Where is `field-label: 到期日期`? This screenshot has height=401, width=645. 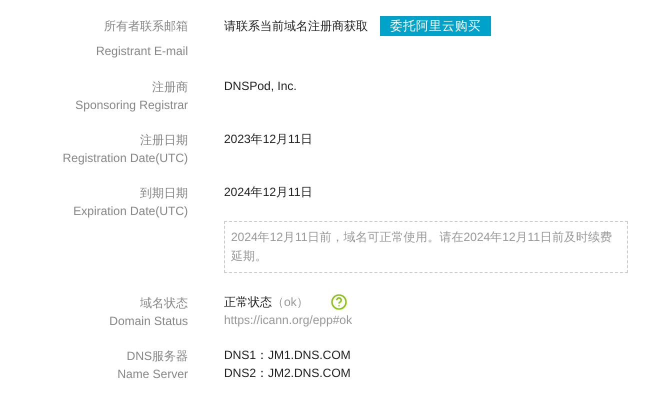
field-label: 到期日期 is located at coordinates (164, 193).